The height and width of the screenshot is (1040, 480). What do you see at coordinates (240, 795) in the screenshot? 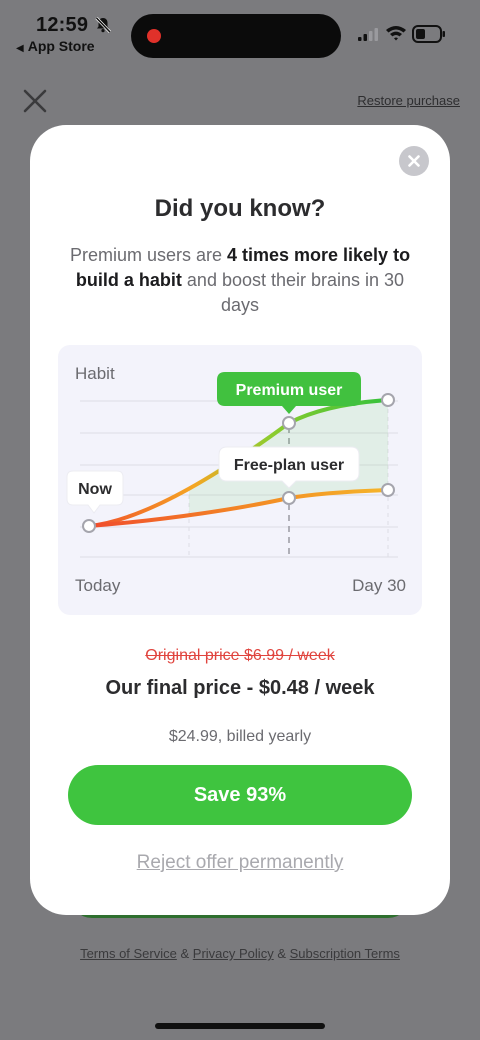
I see `save-offer-button: Save 93%` at bounding box center [240, 795].